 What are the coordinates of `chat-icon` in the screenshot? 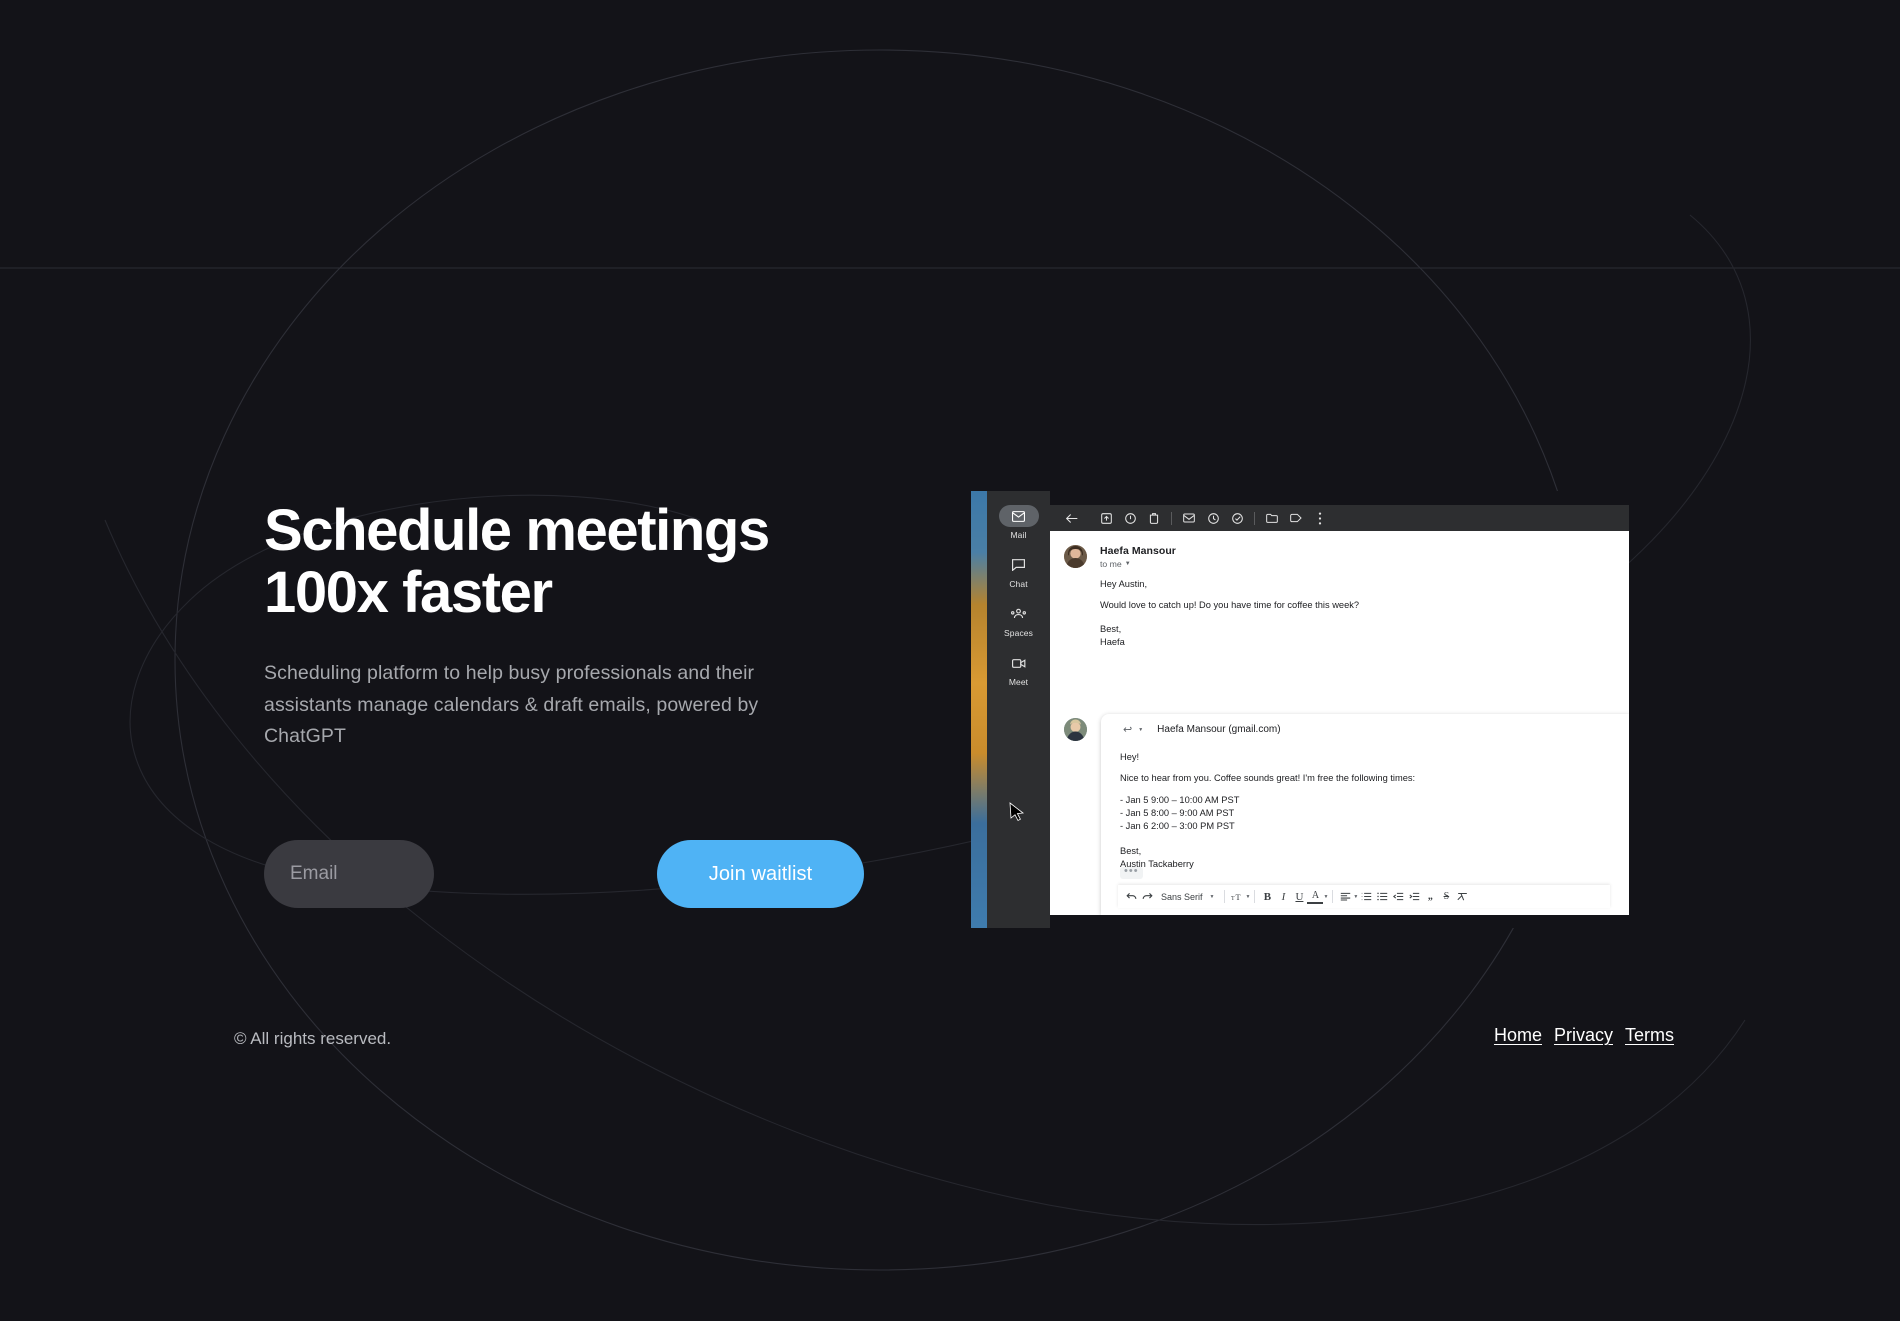 It's located at (1019, 565).